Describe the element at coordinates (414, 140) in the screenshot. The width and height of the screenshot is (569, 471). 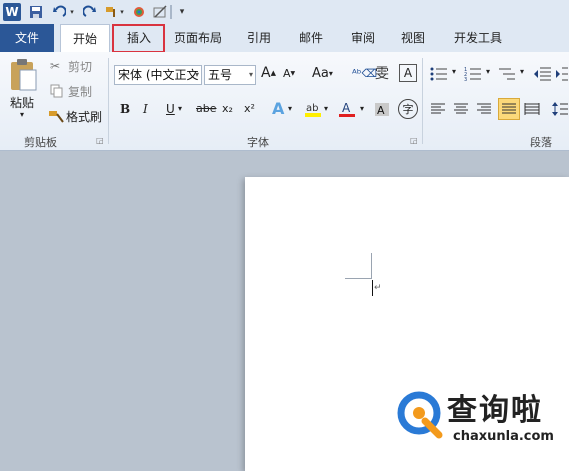
I see `font-launcher-icon: ◲` at that location.